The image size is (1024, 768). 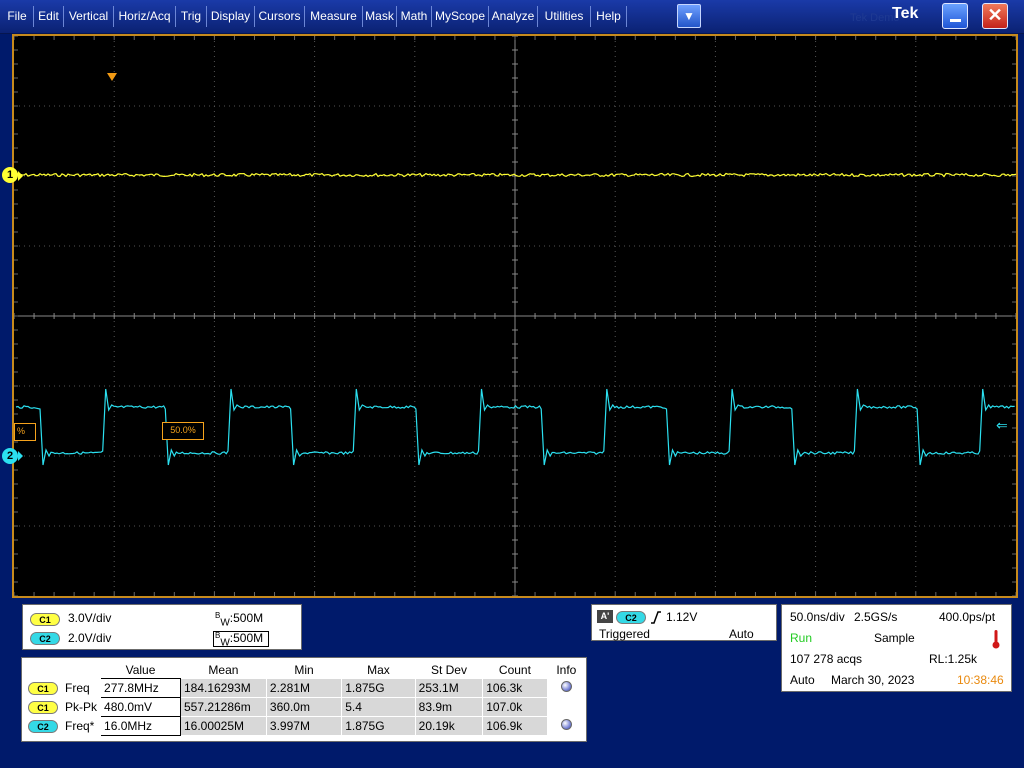 I want to click on column-header: St Dev, so click(x=448, y=669).